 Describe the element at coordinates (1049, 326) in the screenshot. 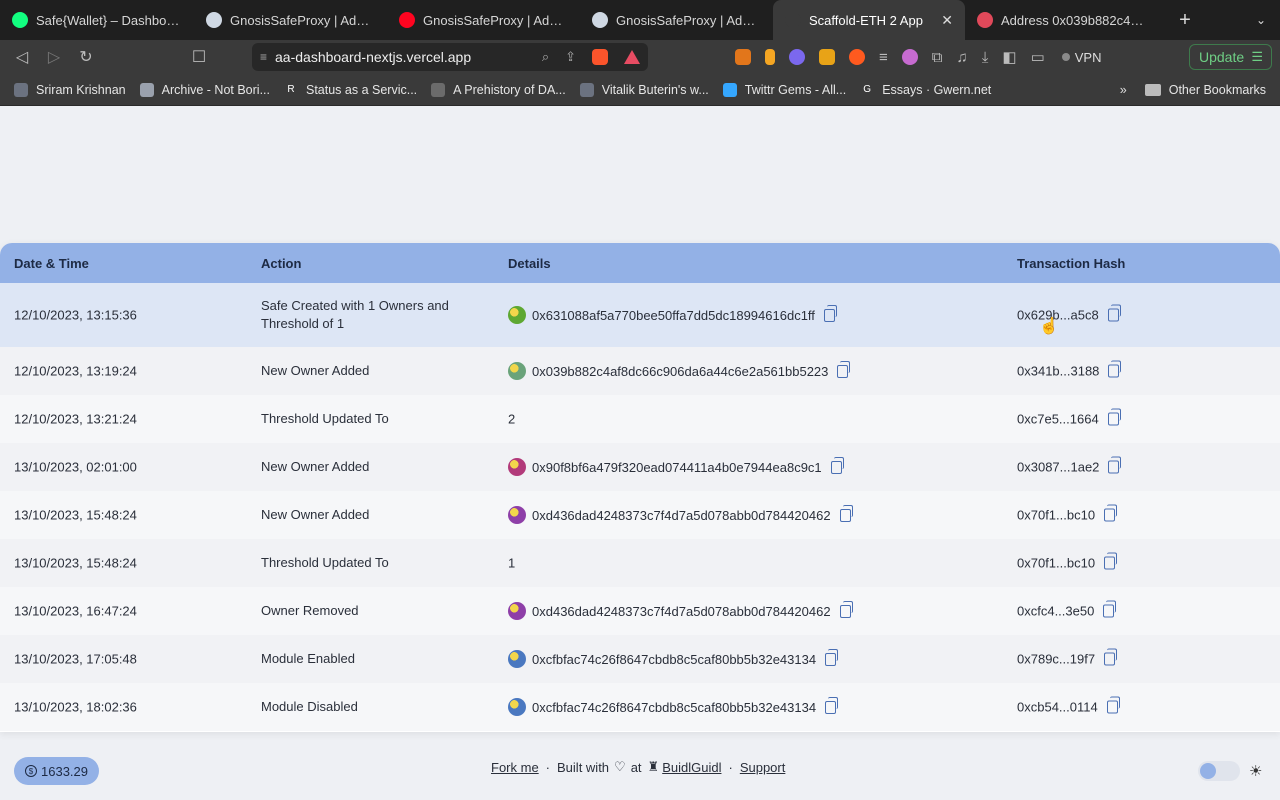

I see `mouse-pointer-icon: ☝` at that location.